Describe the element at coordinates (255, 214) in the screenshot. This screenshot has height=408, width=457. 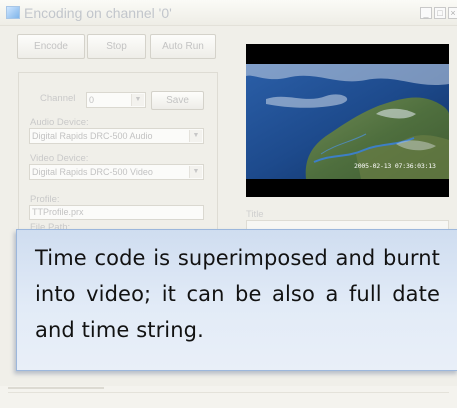
I see `title-label: Title` at that location.